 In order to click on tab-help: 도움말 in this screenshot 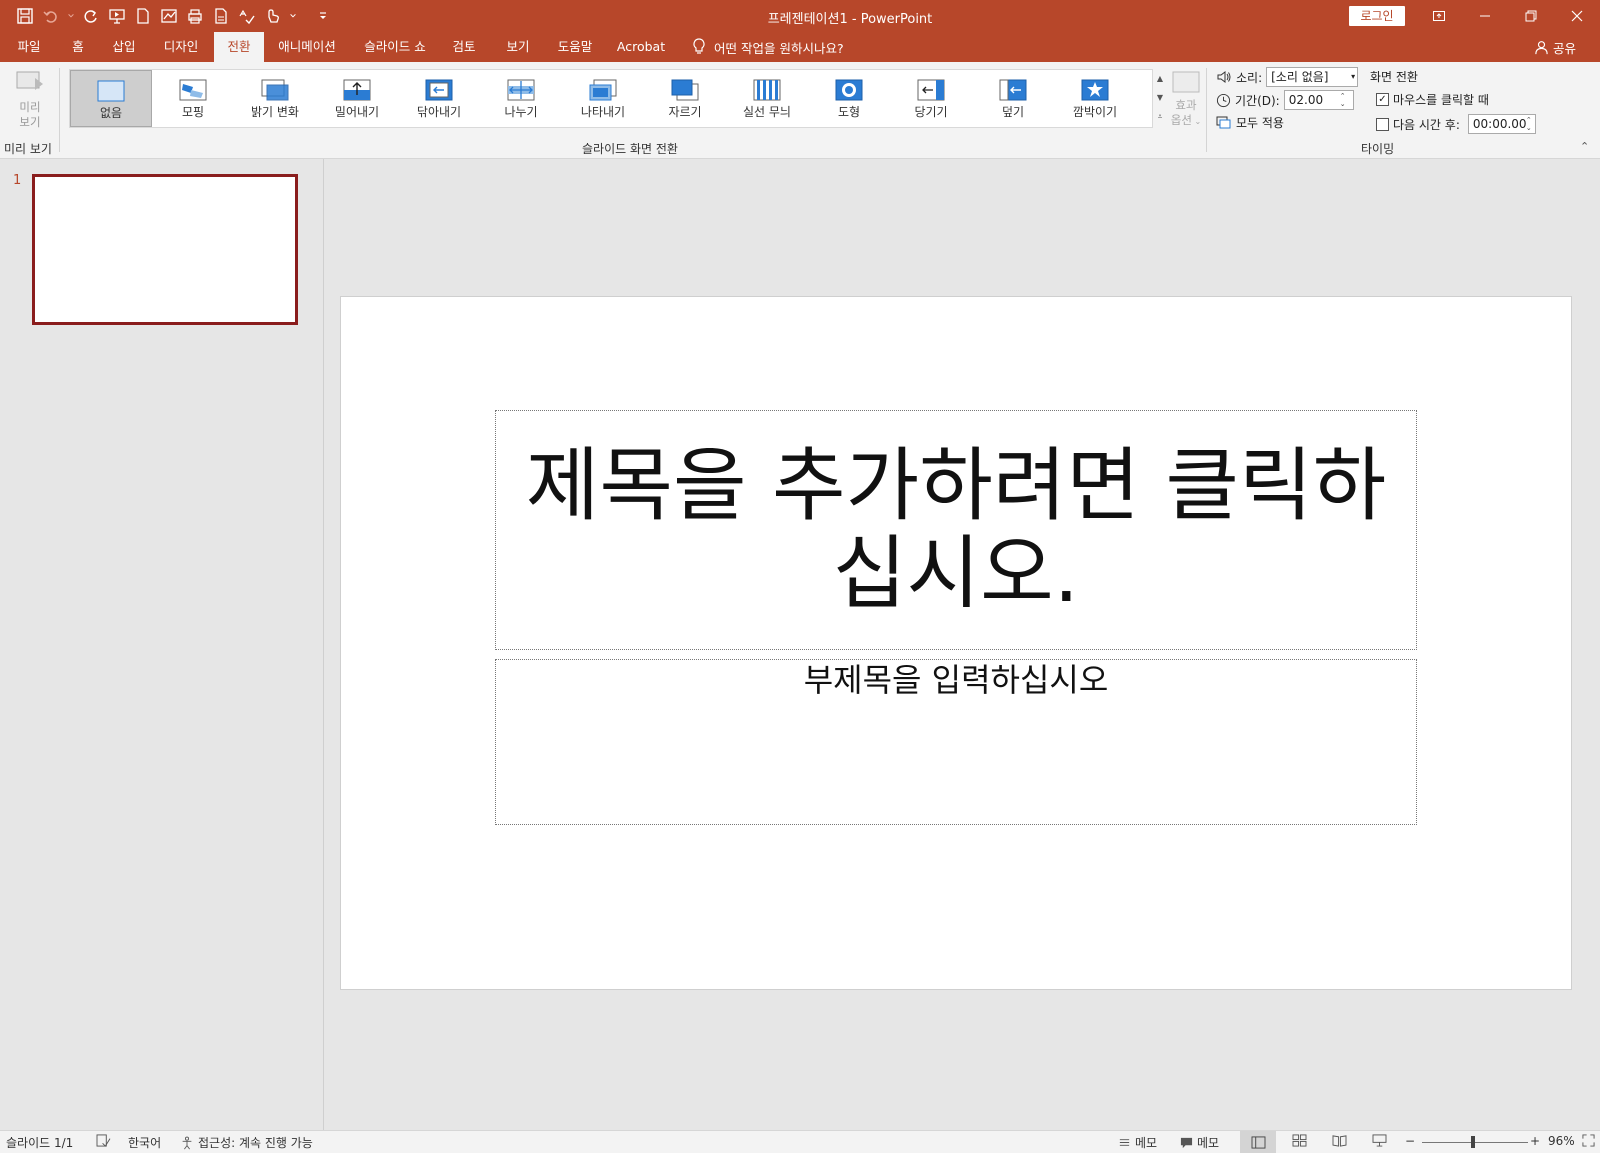, I will do `click(575, 47)`.